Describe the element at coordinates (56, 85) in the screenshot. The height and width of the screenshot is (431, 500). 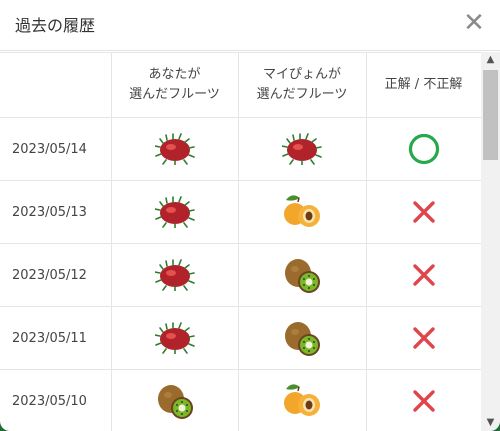
I see `date-column-header` at that location.